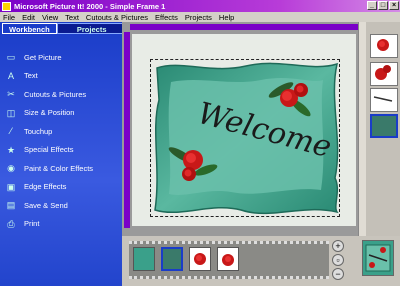 The height and width of the screenshot is (286, 400). I want to click on thumbnail-gallery, so click(383, 129).